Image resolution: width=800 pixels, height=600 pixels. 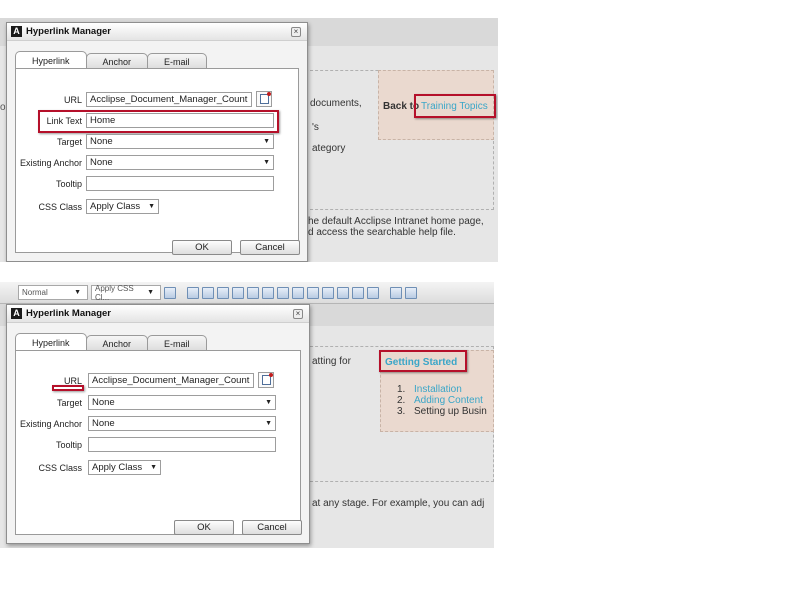 What do you see at coordinates (358, 292) in the screenshot?
I see `table-properties-icon` at bounding box center [358, 292].